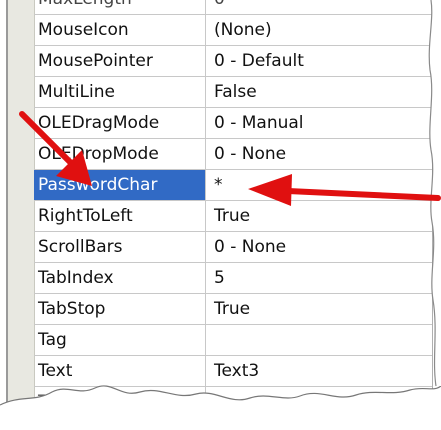 This screenshot has height=430, width=441. What do you see at coordinates (120, 185) in the screenshot?
I see `property-name-selected: PasswordChar` at bounding box center [120, 185].